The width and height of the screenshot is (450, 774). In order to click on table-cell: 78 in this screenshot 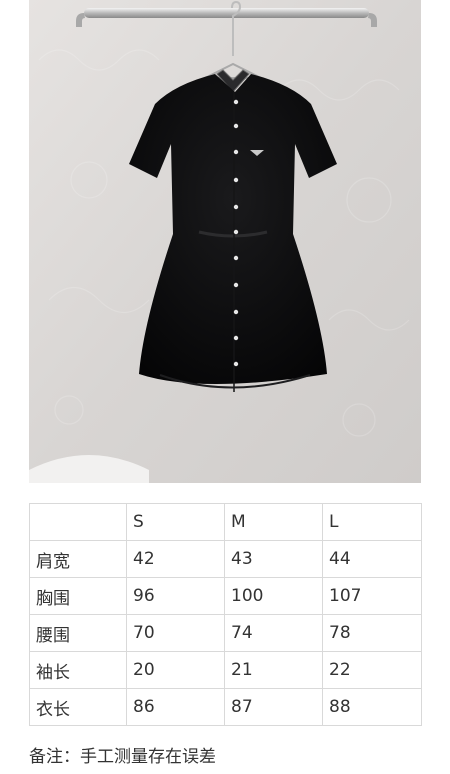, I will do `click(372, 633)`.